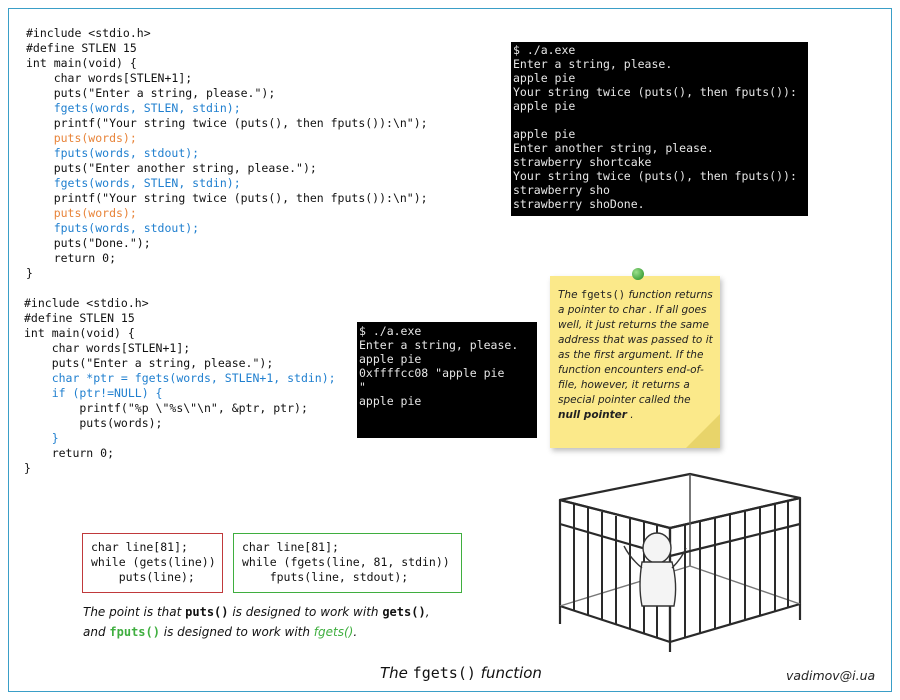 Image resolution: width=900 pixels, height=700 pixels. Describe the element at coordinates (305, 612) in the screenshot. I see `point-text-2: is designed to work with` at that location.